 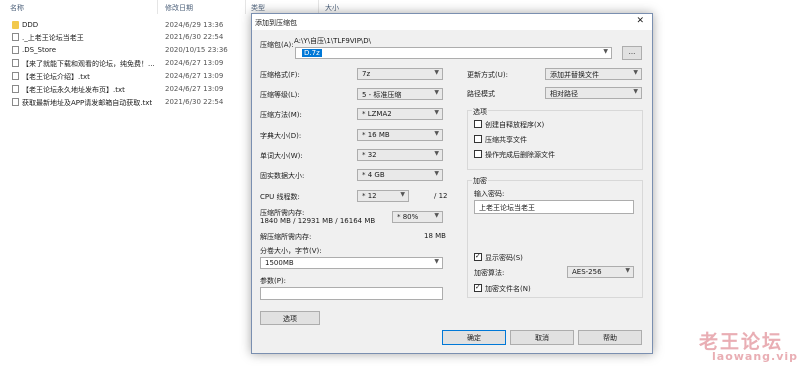 I want to click on archive-file-name: D.7z, so click(x=312, y=53).